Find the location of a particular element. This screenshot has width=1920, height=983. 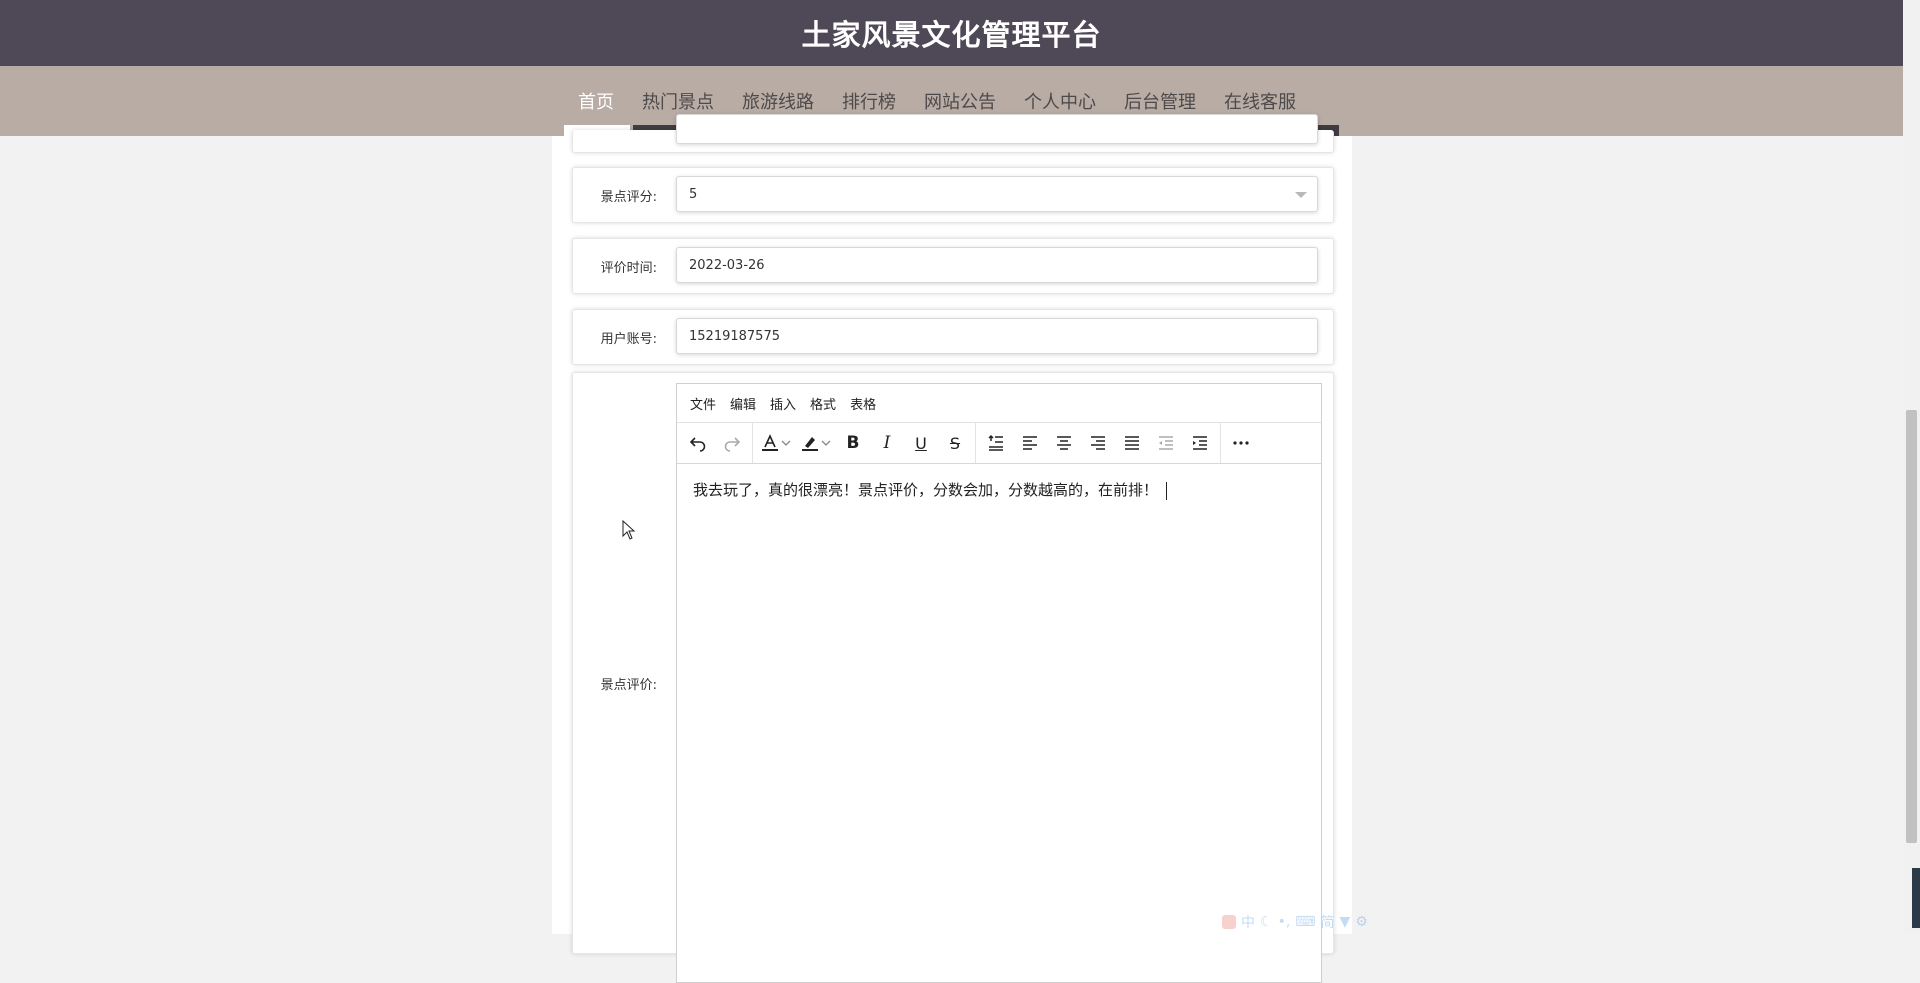

line-height-button is located at coordinates (996, 443).